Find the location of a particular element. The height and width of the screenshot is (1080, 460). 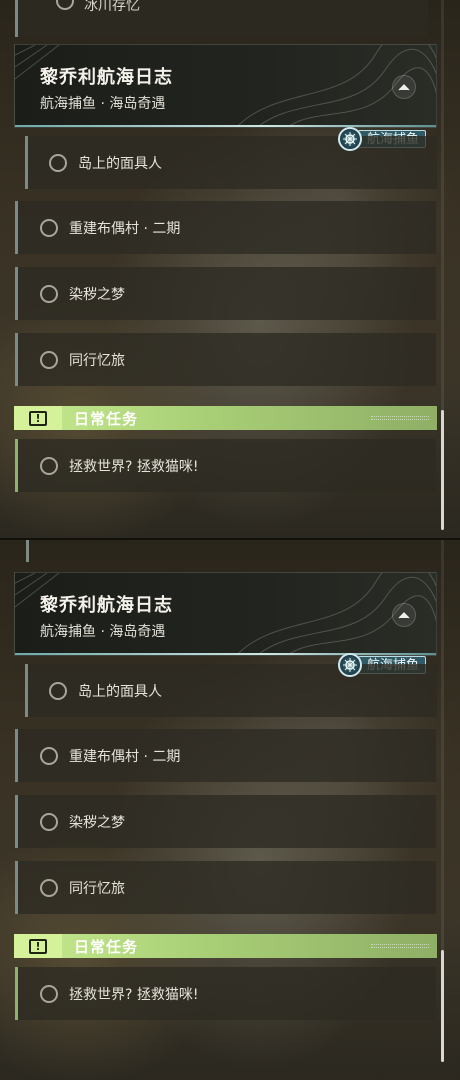

list-item: 冰川存忆 is located at coordinates (221, 18).